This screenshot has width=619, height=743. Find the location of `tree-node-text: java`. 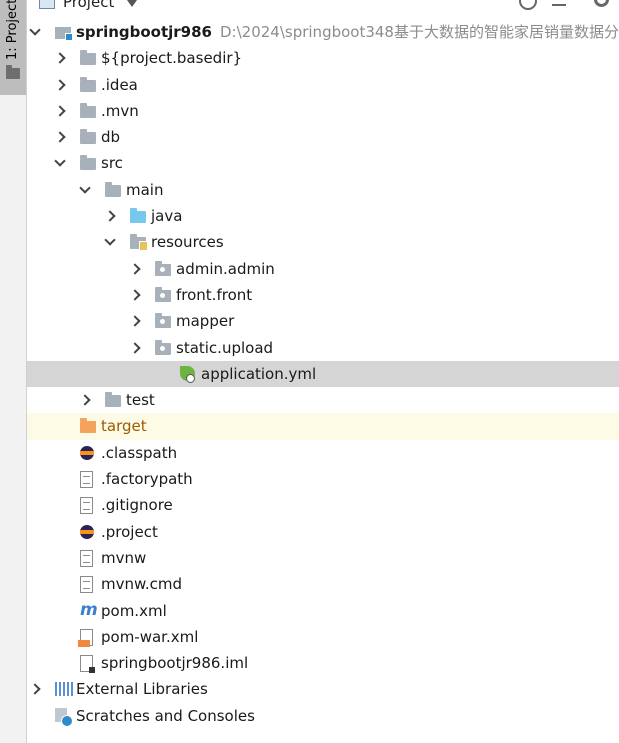

tree-node-text: java is located at coordinates (167, 216).